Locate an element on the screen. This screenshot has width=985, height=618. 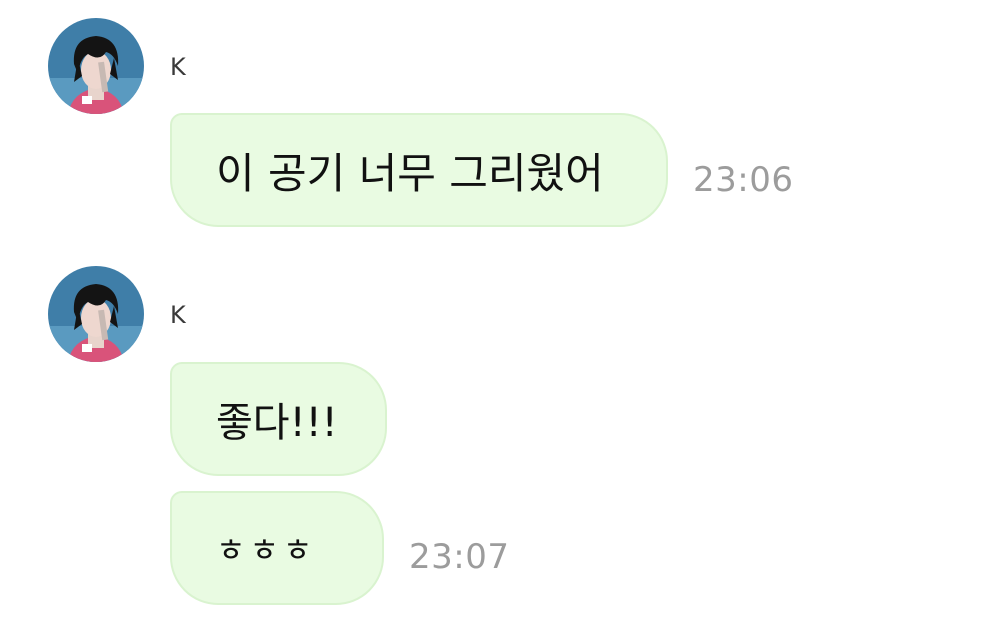
message-bubble: 좋다!!! is located at coordinates (278, 419).